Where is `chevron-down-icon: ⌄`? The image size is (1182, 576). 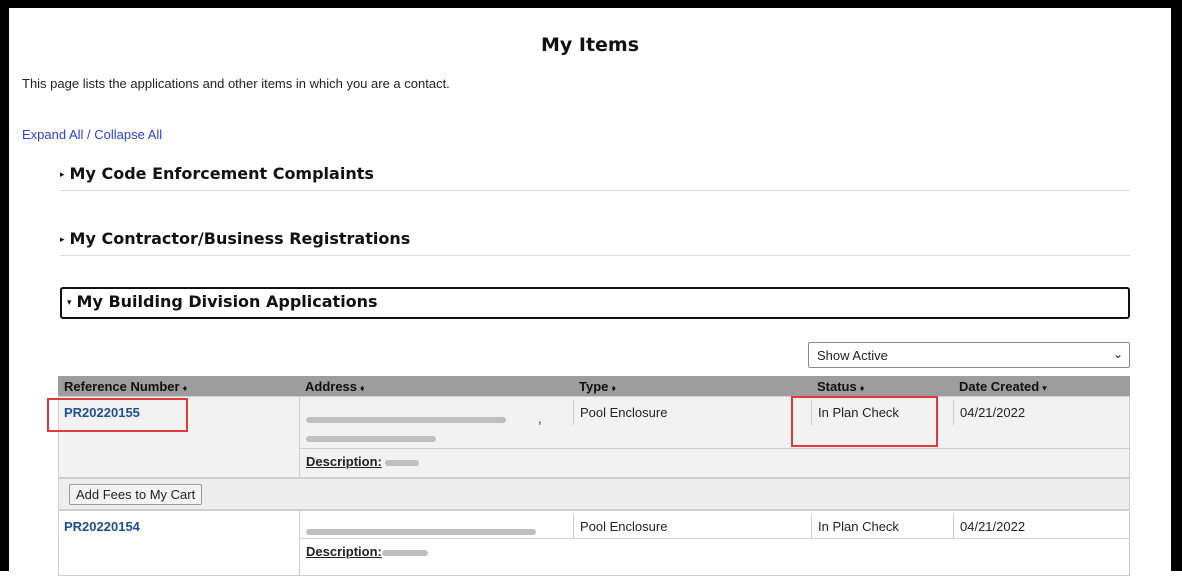 chevron-down-icon: ⌄ is located at coordinates (1117, 354).